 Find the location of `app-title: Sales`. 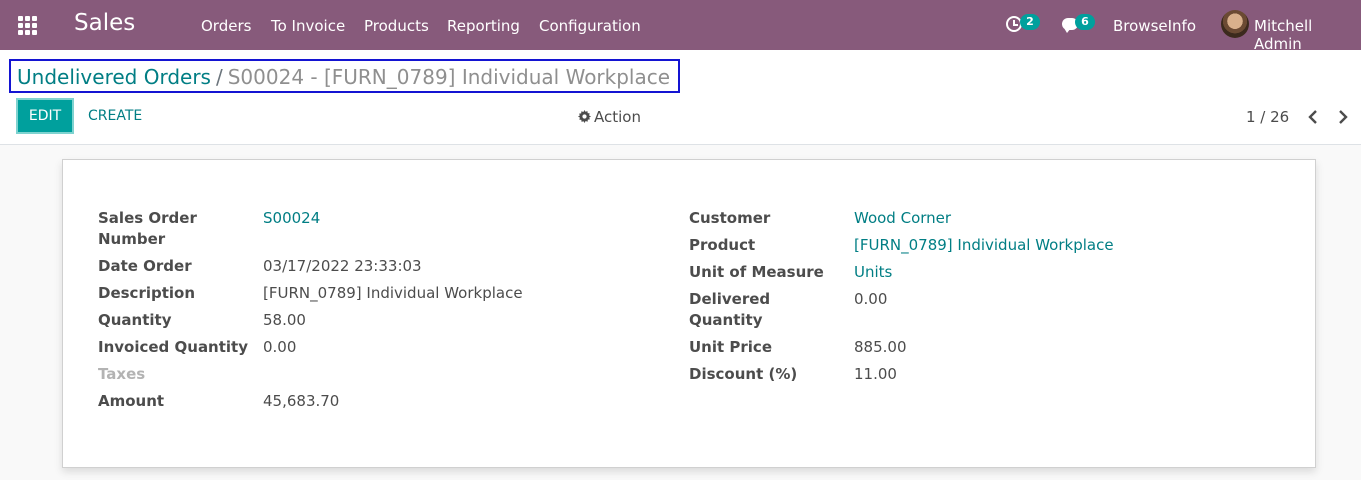

app-title: Sales is located at coordinates (104, 23).